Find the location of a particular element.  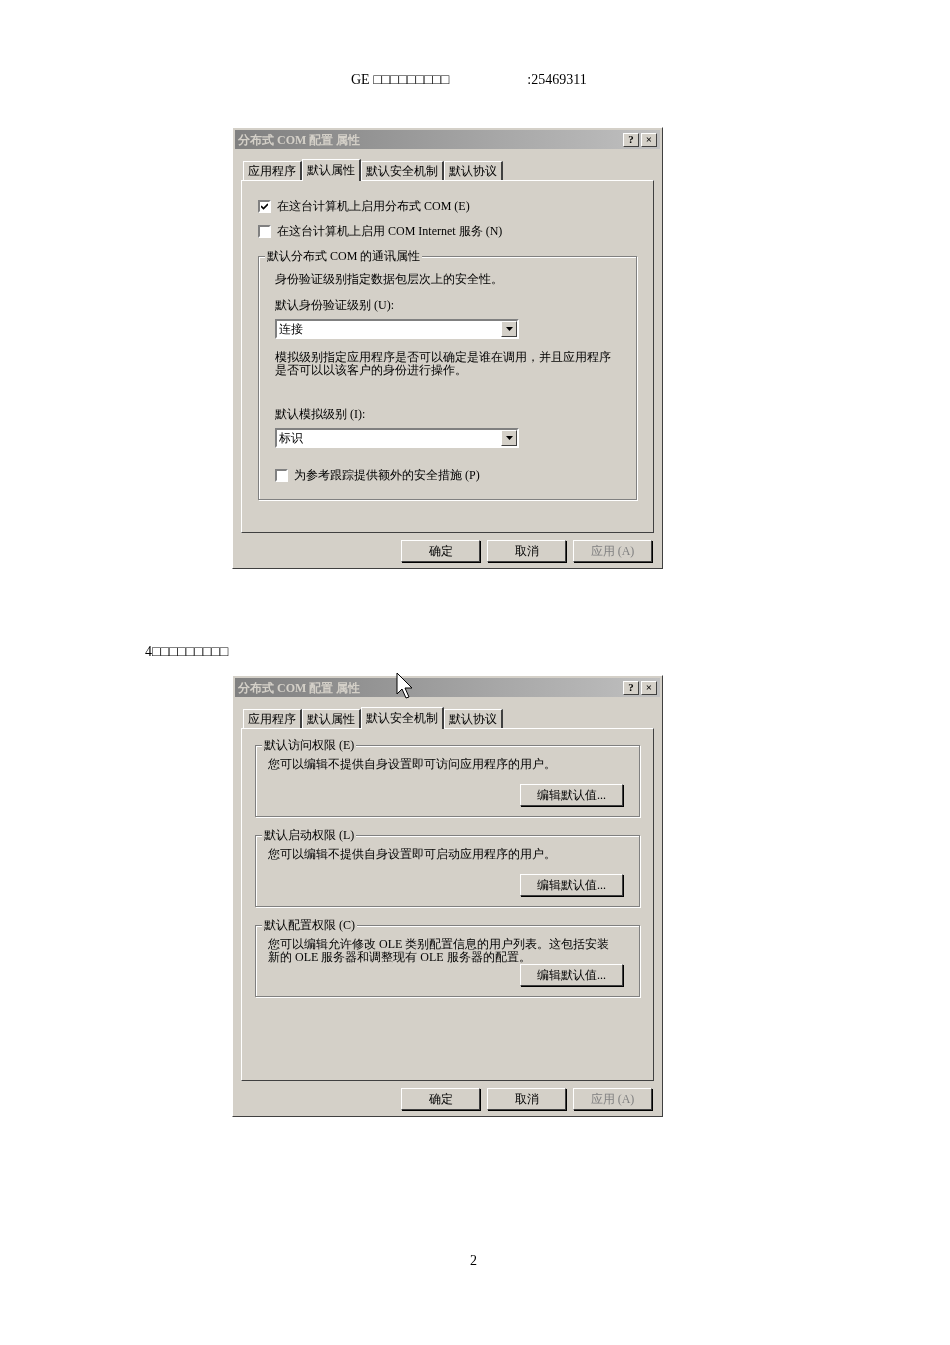

group-title: 默认访问权限 (E) is located at coordinates (309, 745).